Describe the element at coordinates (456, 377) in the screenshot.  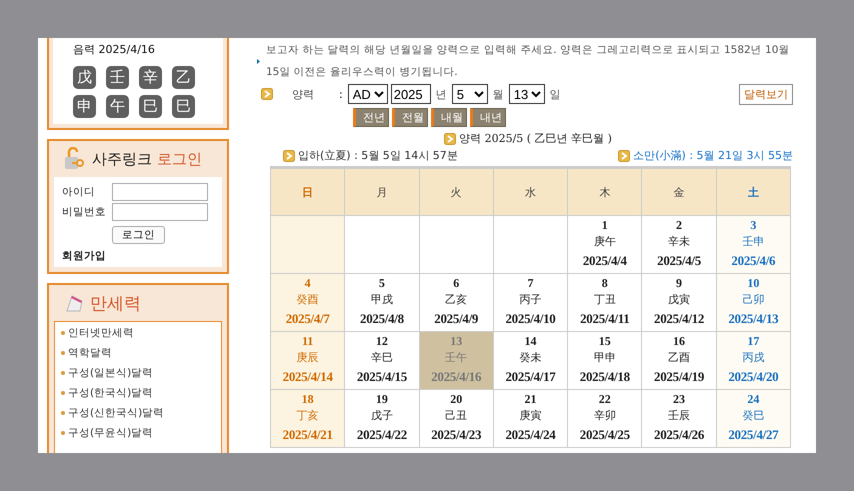
I see `lunar-date: 2025/4/16` at that location.